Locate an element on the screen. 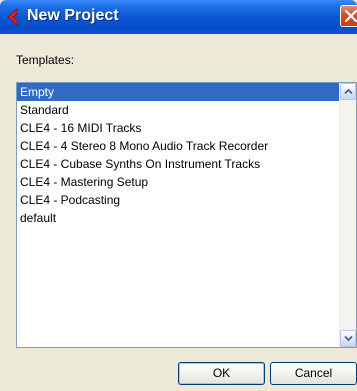  close-button is located at coordinates (348, 16).